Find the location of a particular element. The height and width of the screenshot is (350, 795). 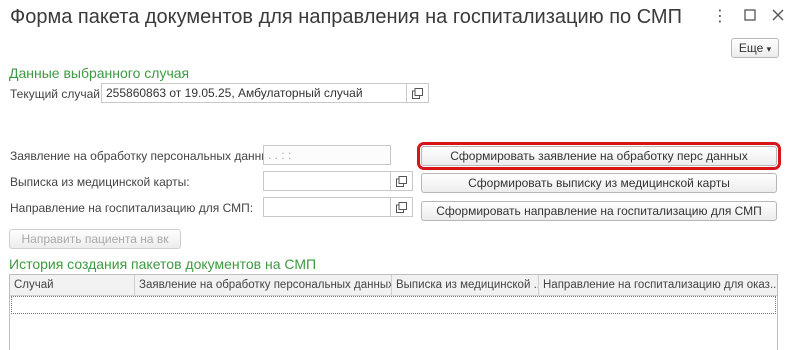

current-case-label: Текущий случай: is located at coordinates (57, 94).